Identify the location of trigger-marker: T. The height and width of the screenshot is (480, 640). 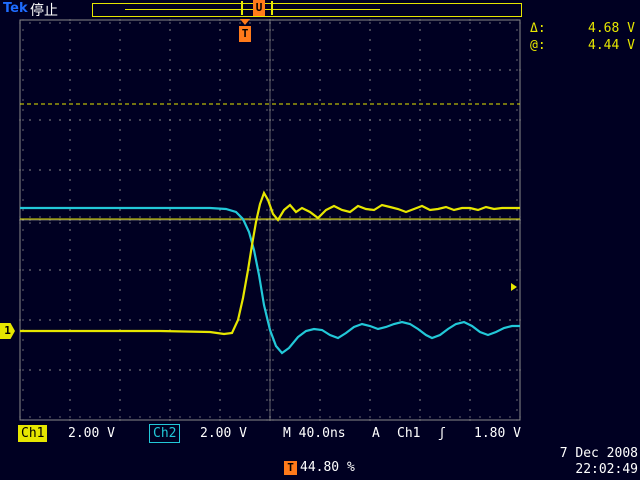
(245, 34).